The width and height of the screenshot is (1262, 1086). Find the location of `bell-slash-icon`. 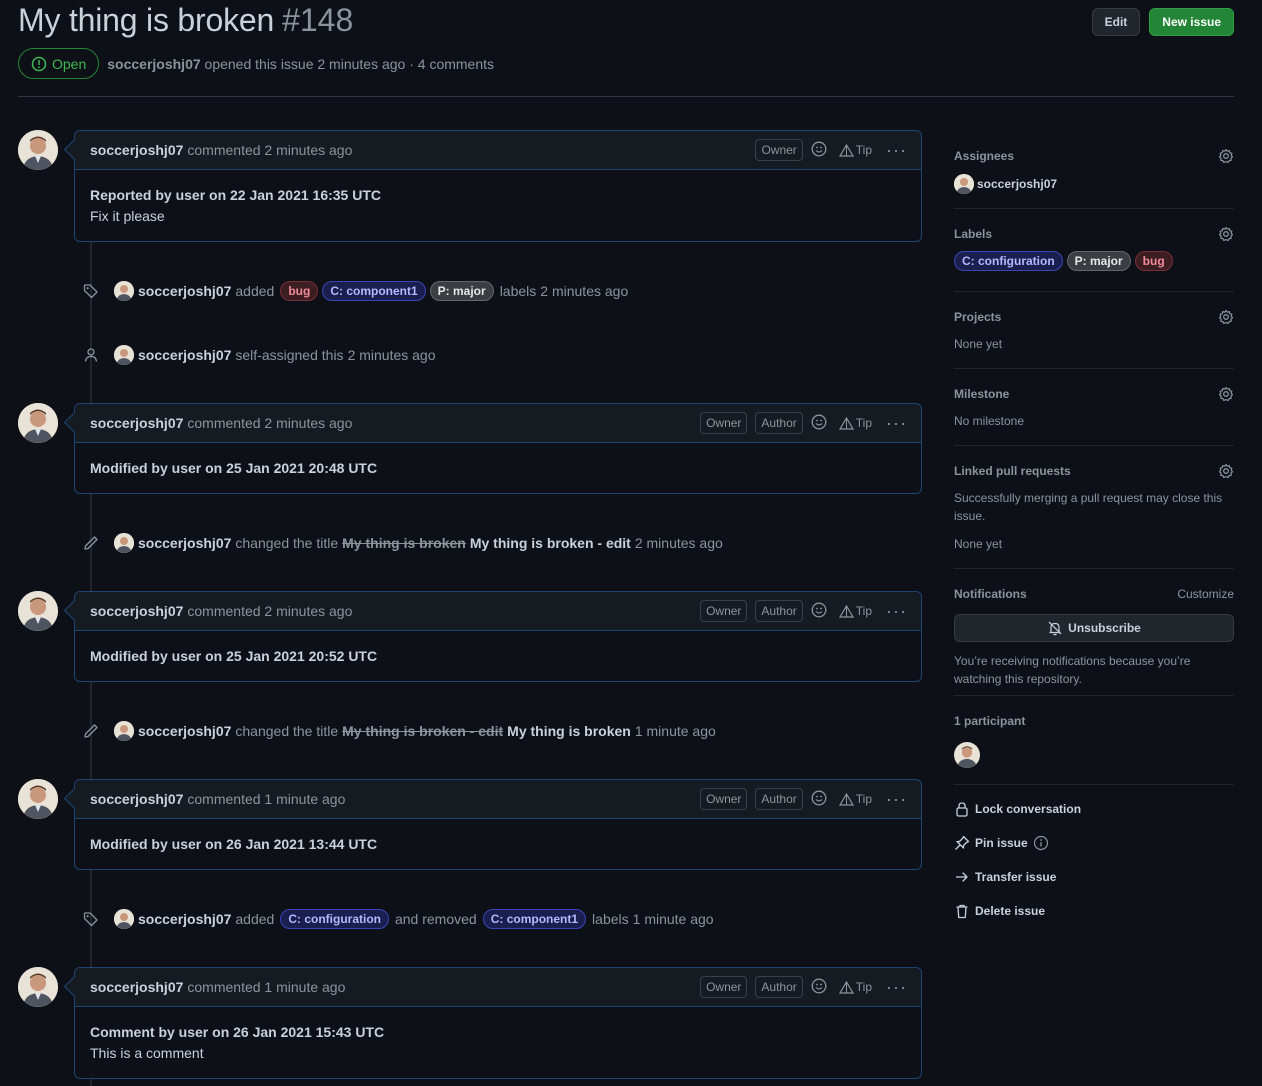

bell-slash-icon is located at coordinates (1055, 628).